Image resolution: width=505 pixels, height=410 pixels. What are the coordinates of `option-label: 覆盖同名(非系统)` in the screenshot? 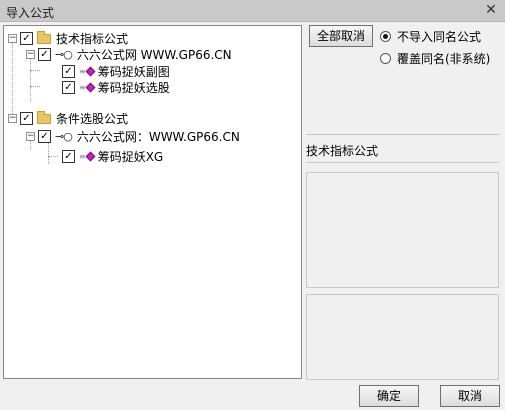 It's located at (444, 59).